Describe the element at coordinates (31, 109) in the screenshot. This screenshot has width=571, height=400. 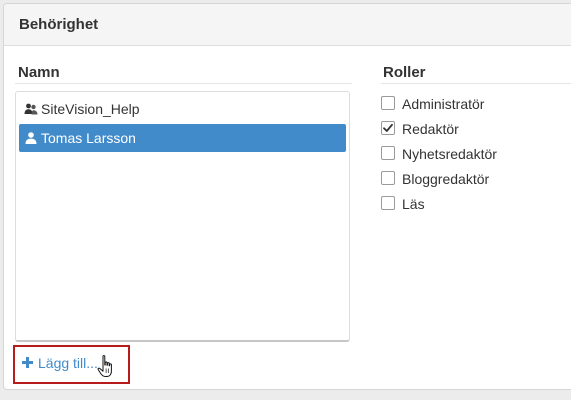
I see `user-group-icon` at that location.